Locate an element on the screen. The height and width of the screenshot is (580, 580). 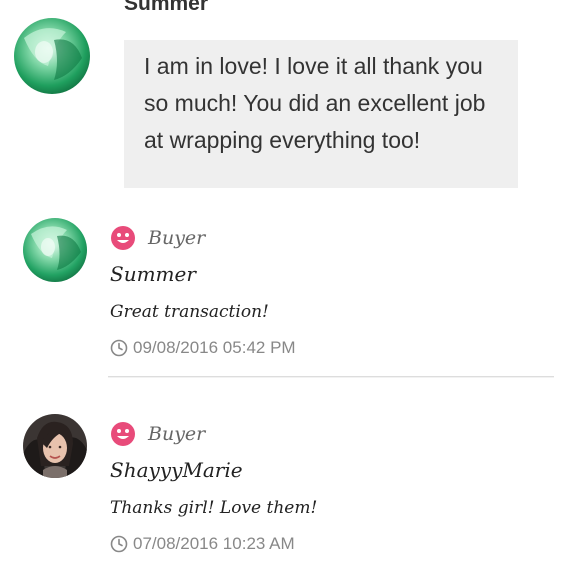
timestamp: 09/08/2016 05:42 PM is located at coordinates (203, 348).